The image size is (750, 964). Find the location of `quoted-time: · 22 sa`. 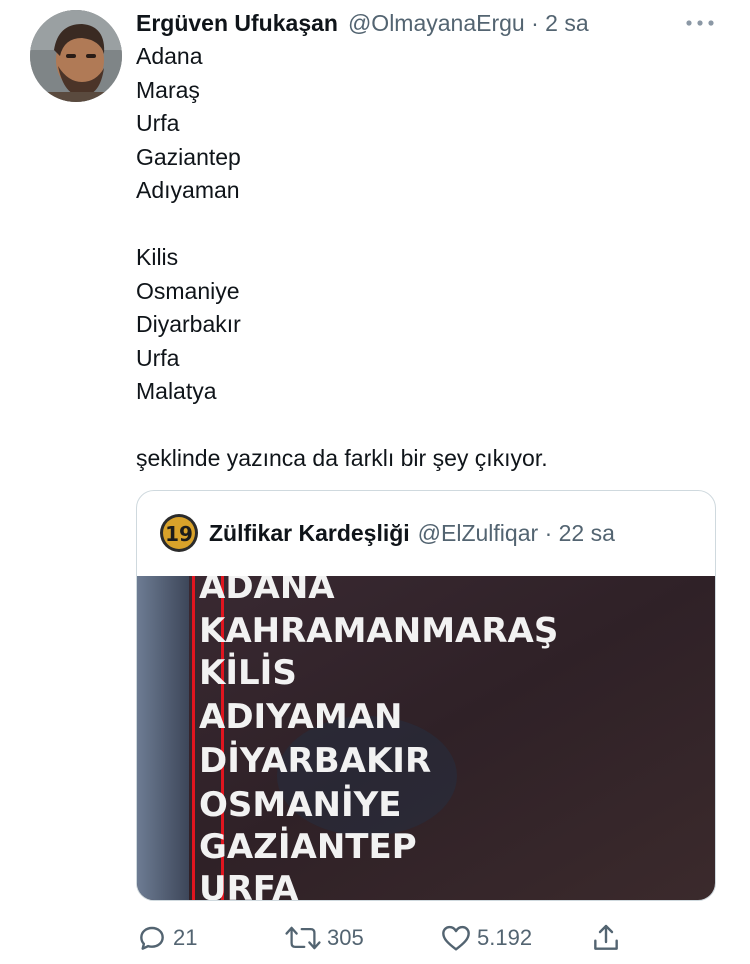

quoted-time: · 22 sa is located at coordinates (580, 533).